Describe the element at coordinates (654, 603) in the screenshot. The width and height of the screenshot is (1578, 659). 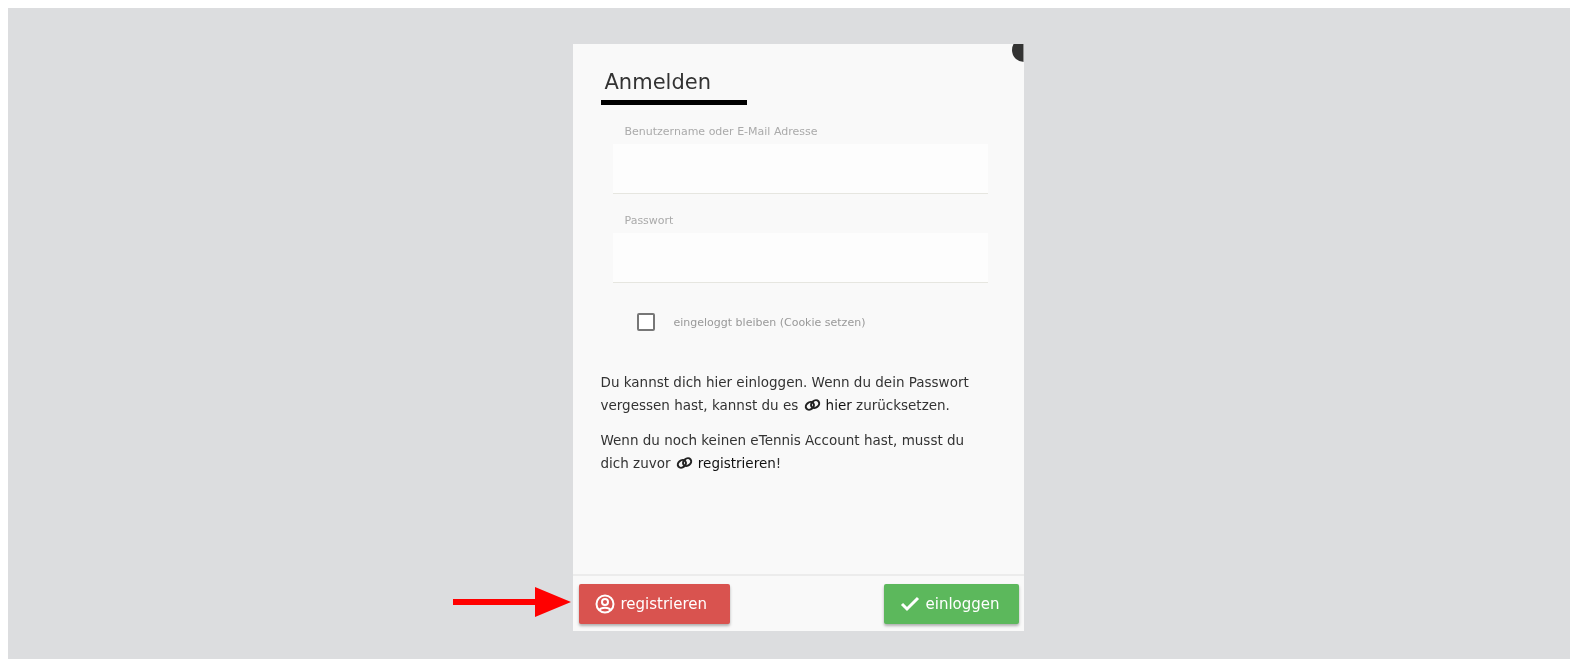
I see `register-button: registrieren` at that location.